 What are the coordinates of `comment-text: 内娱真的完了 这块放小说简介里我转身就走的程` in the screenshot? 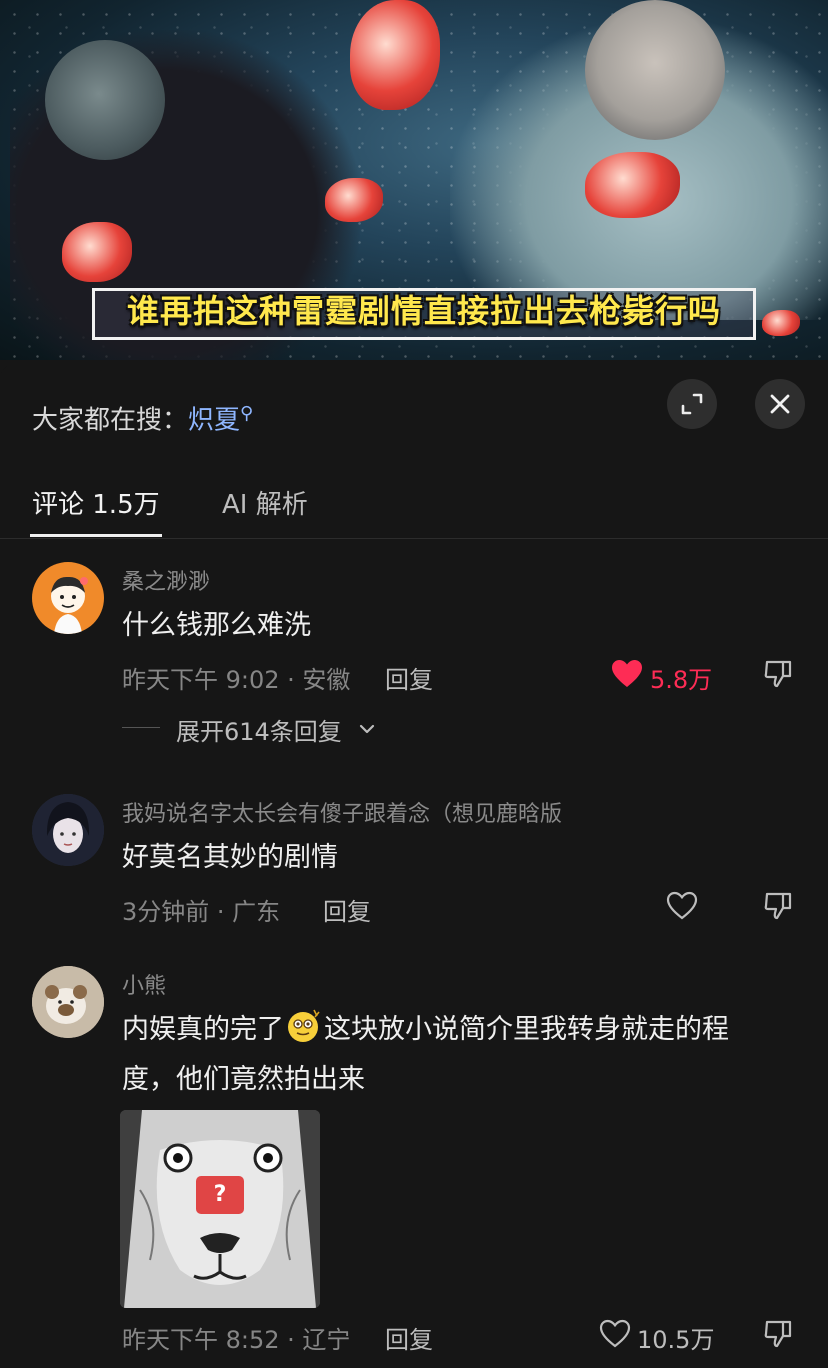 It's located at (425, 1030).